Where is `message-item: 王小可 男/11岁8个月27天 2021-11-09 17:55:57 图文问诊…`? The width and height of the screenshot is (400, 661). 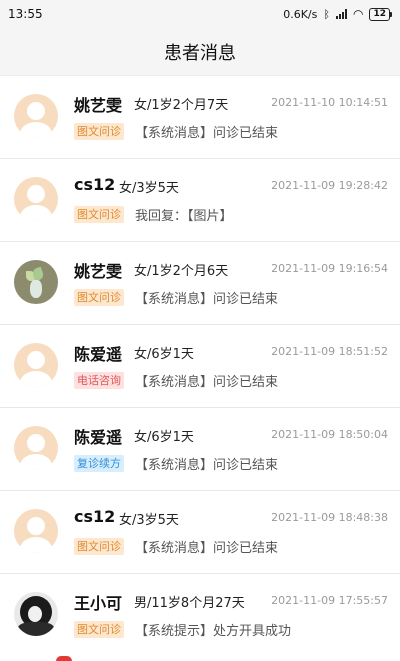
message-item: 王小可 男/11岁8个月27天 2021-11-09 17:55:57 图文问诊… is located at coordinates (200, 615).